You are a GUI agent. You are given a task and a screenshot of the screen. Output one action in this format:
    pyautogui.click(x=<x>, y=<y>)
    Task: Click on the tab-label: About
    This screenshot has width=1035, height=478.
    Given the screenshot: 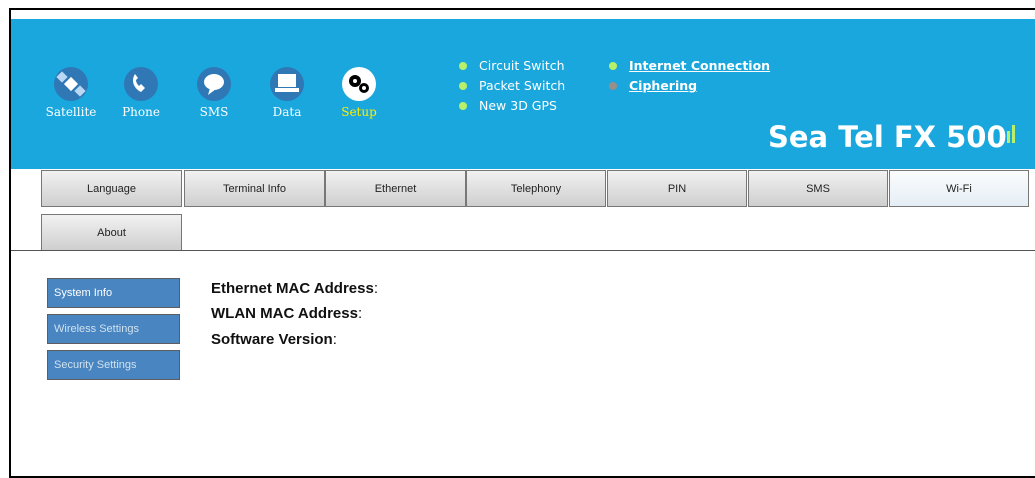 What is the action you would take?
    pyautogui.click(x=111, y=232)
    